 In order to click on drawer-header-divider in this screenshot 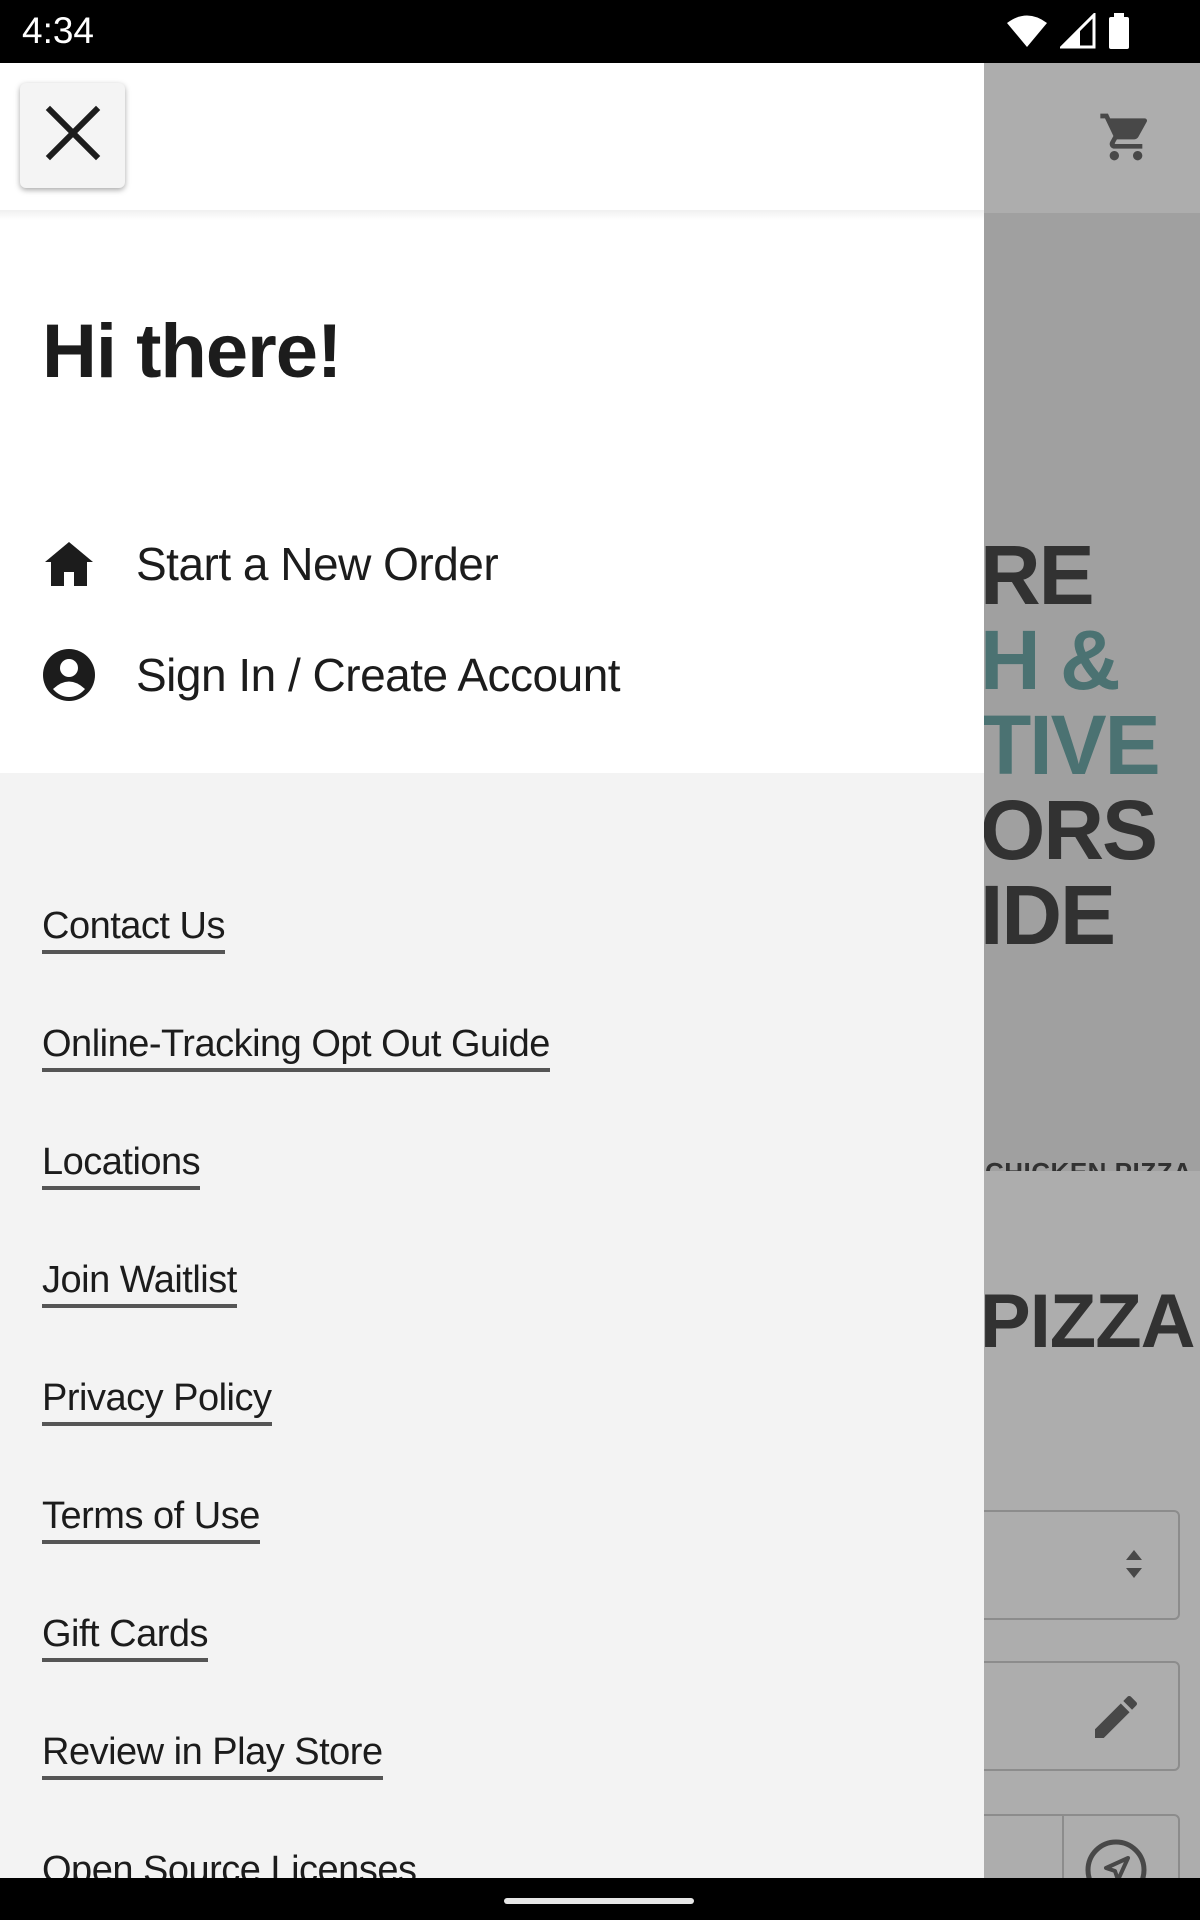, I will do `click(492, 215)`.